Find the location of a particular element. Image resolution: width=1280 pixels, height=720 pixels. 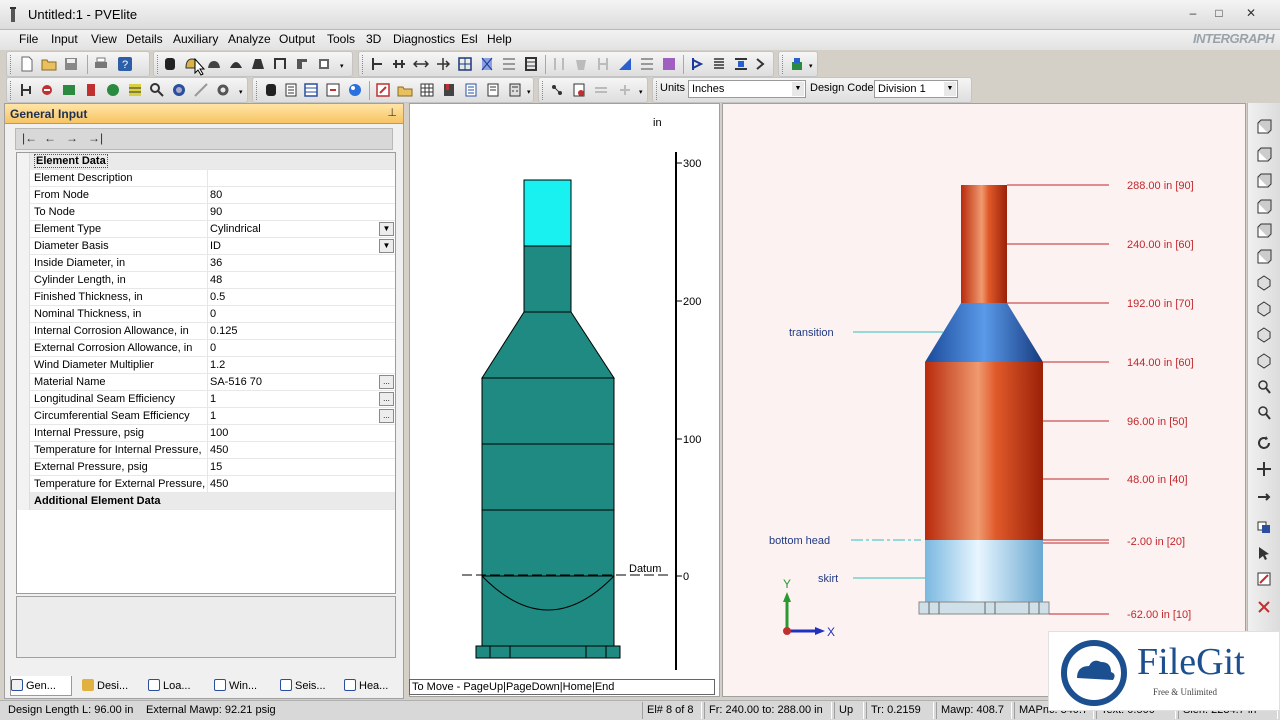

error-check-icon is located at coordinates (47, 90).